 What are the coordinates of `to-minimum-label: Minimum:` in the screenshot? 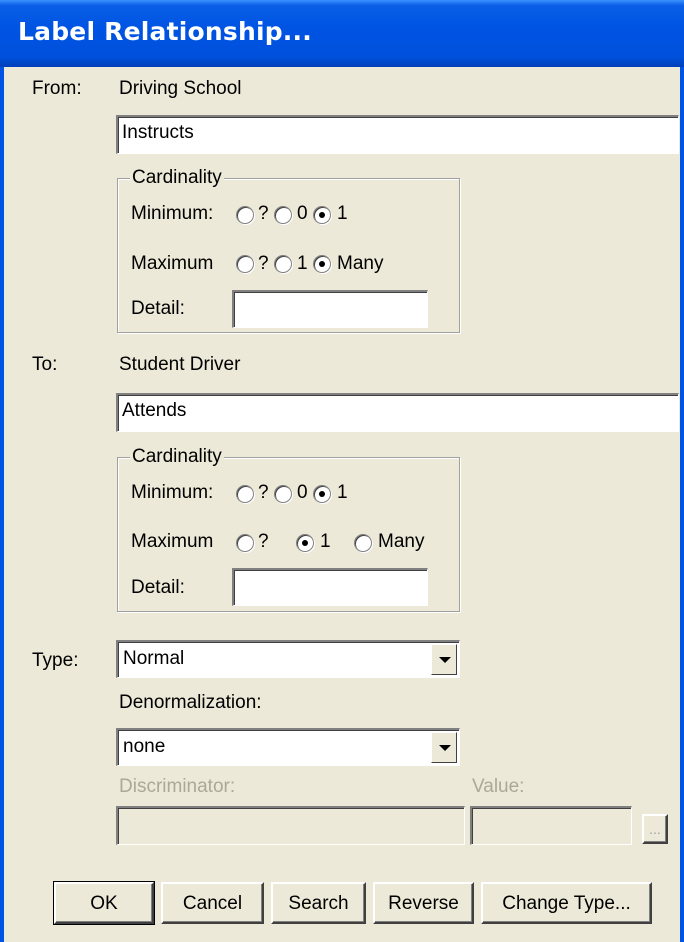 It's located at (172, 492).